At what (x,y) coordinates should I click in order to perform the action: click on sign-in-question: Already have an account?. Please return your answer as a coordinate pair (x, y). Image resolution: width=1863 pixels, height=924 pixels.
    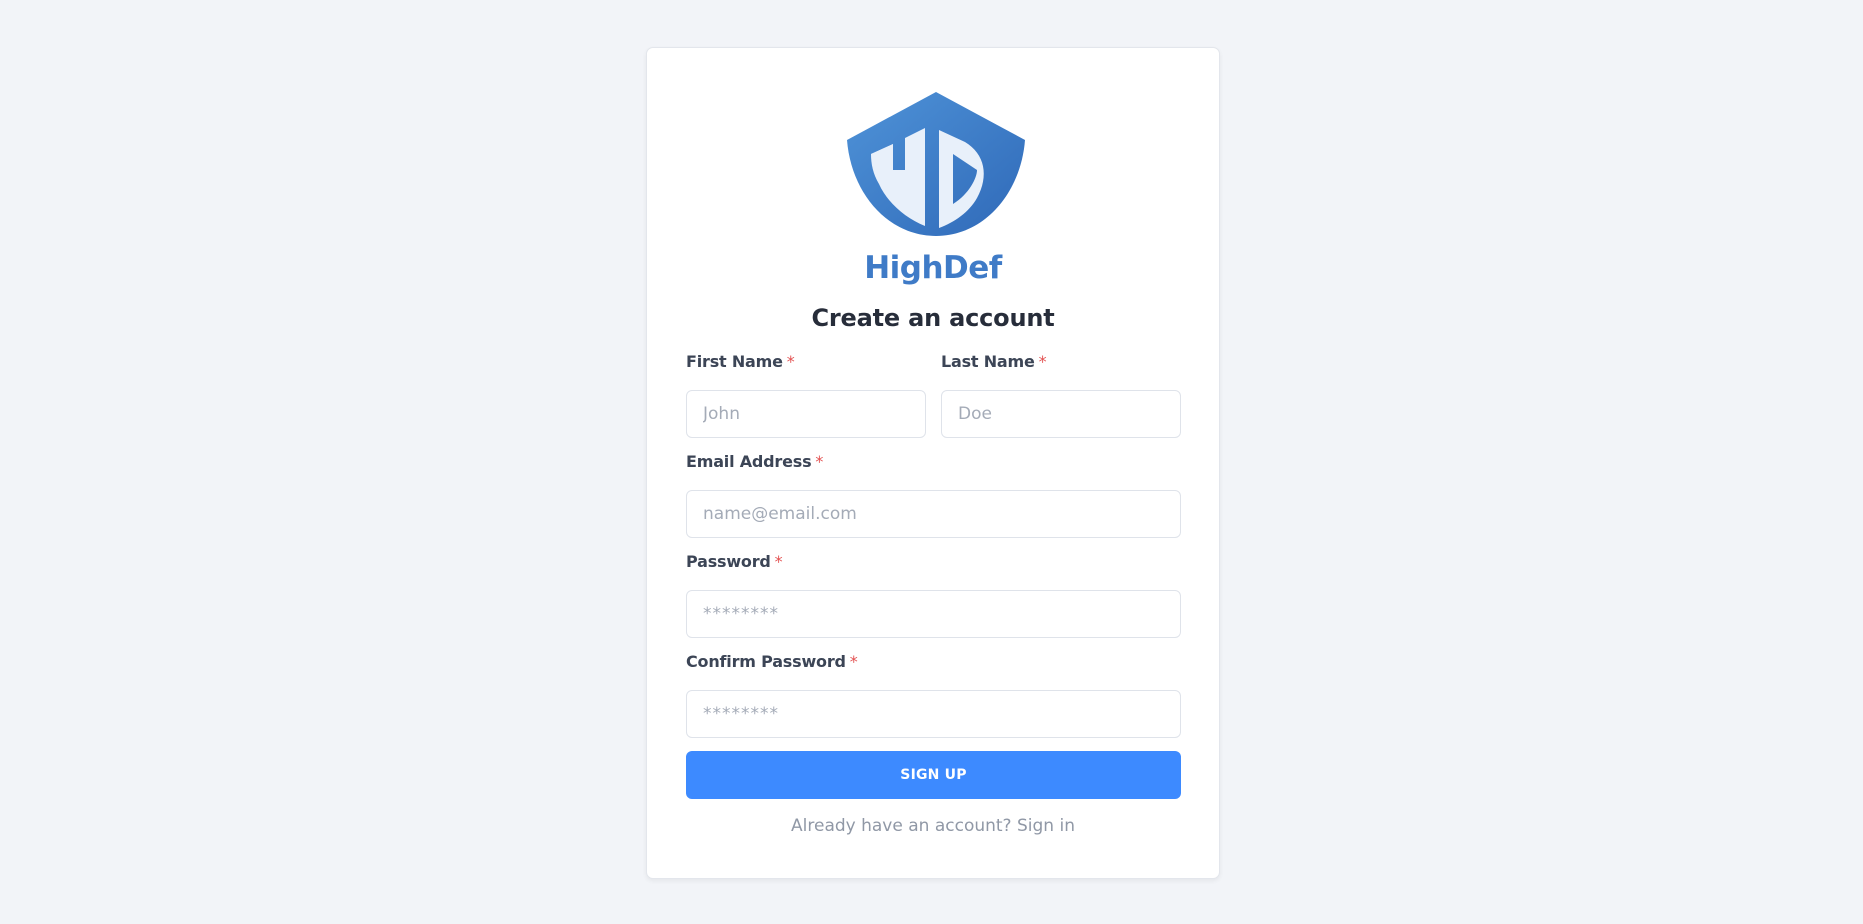
    Looking at the image, I should click on (901, 826).